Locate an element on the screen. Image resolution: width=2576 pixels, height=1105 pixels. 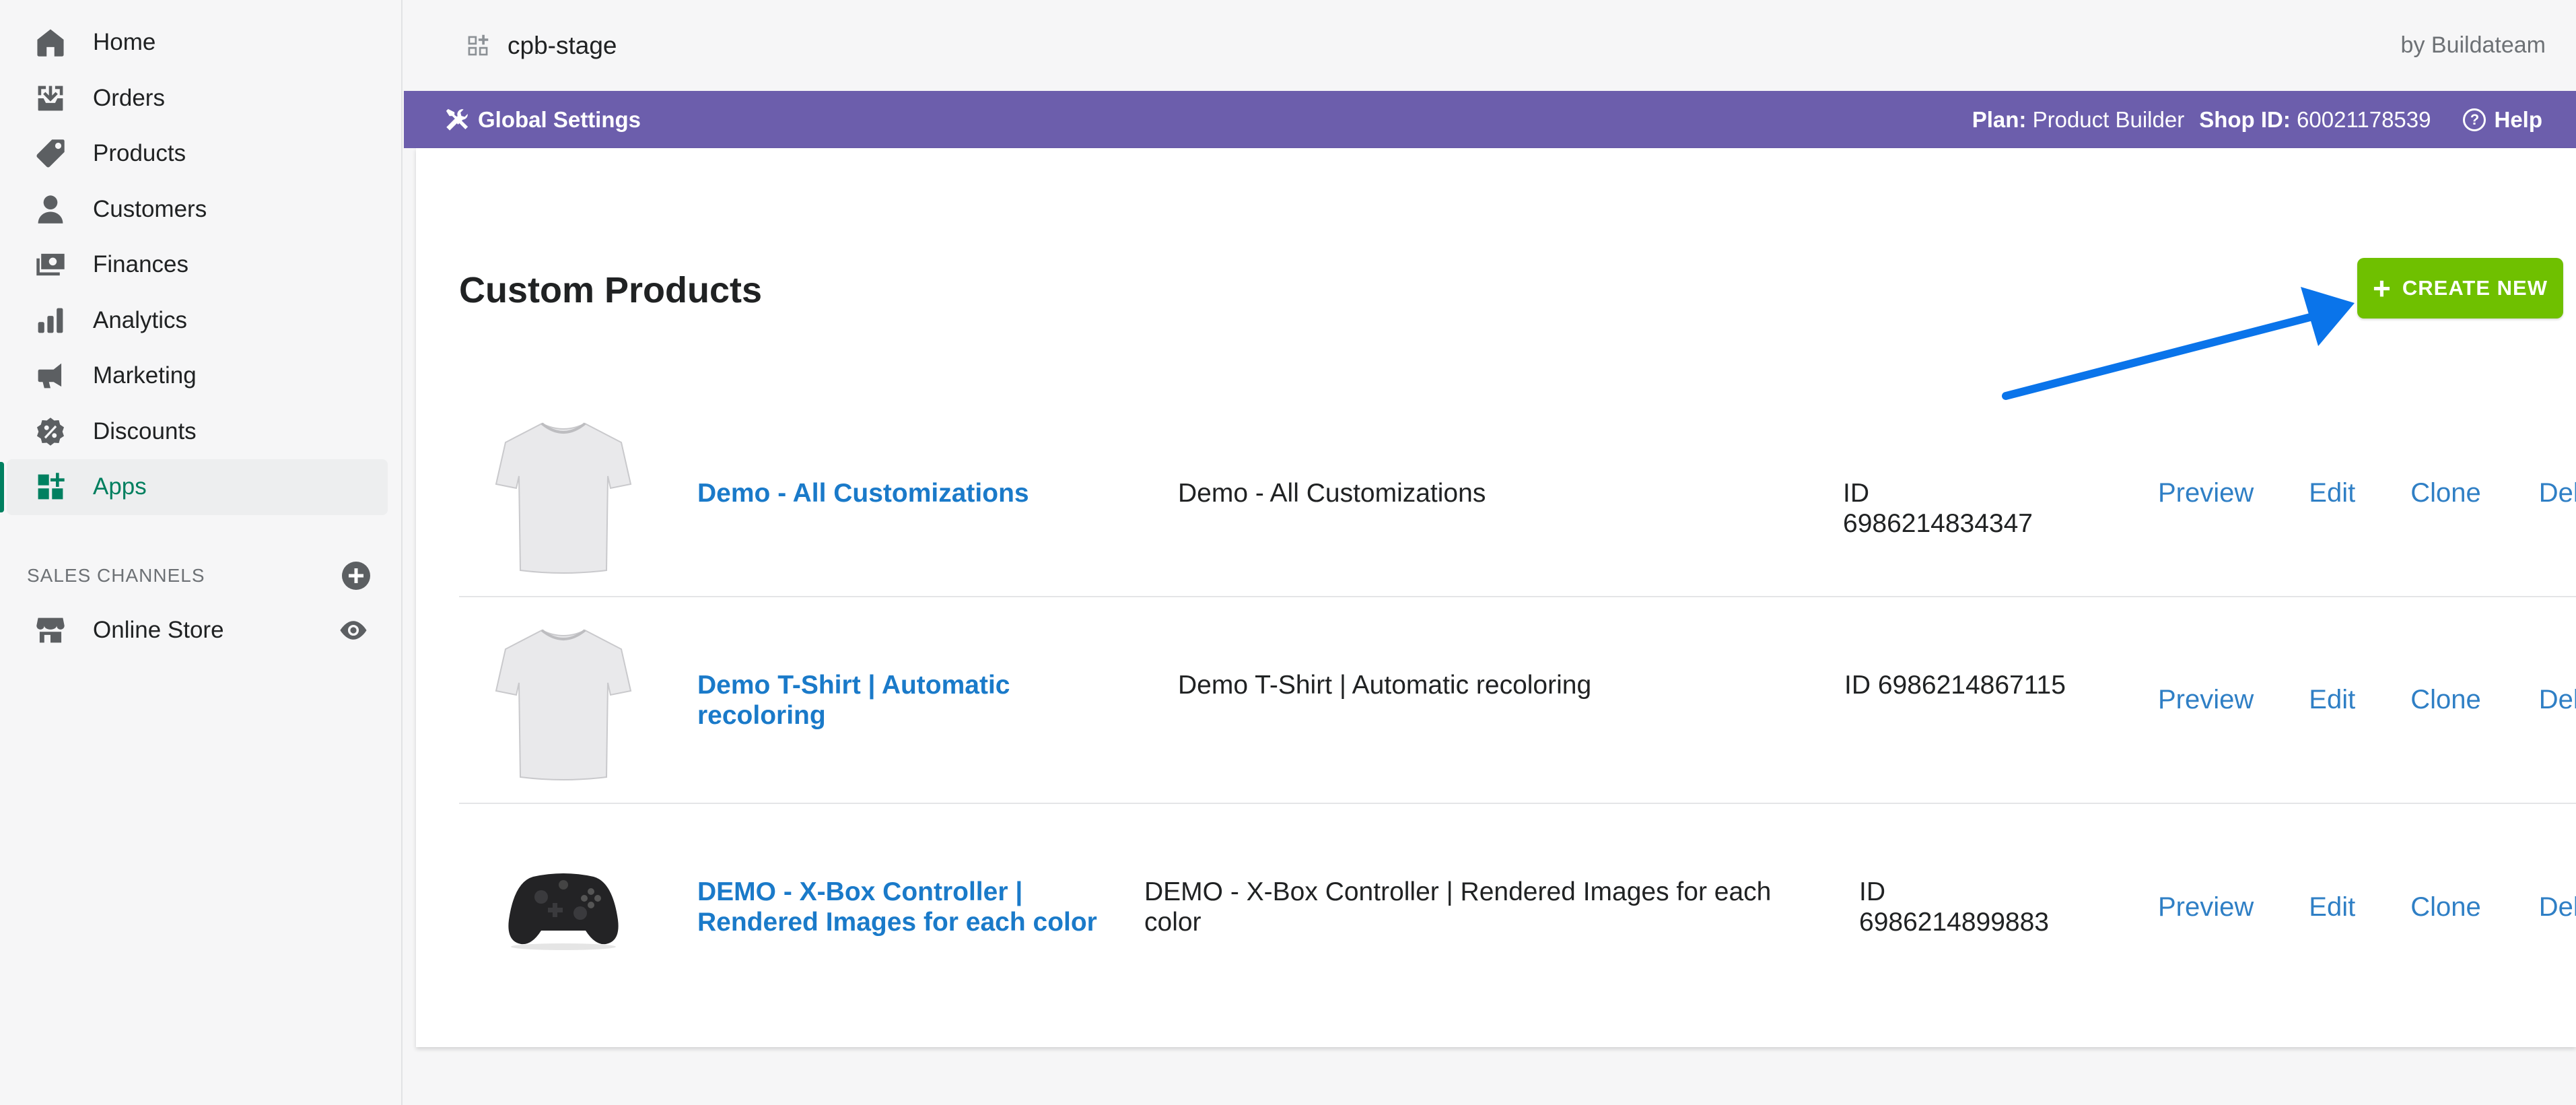
product-id: ID 6986214899883 is located at coordinates (1954, 907).